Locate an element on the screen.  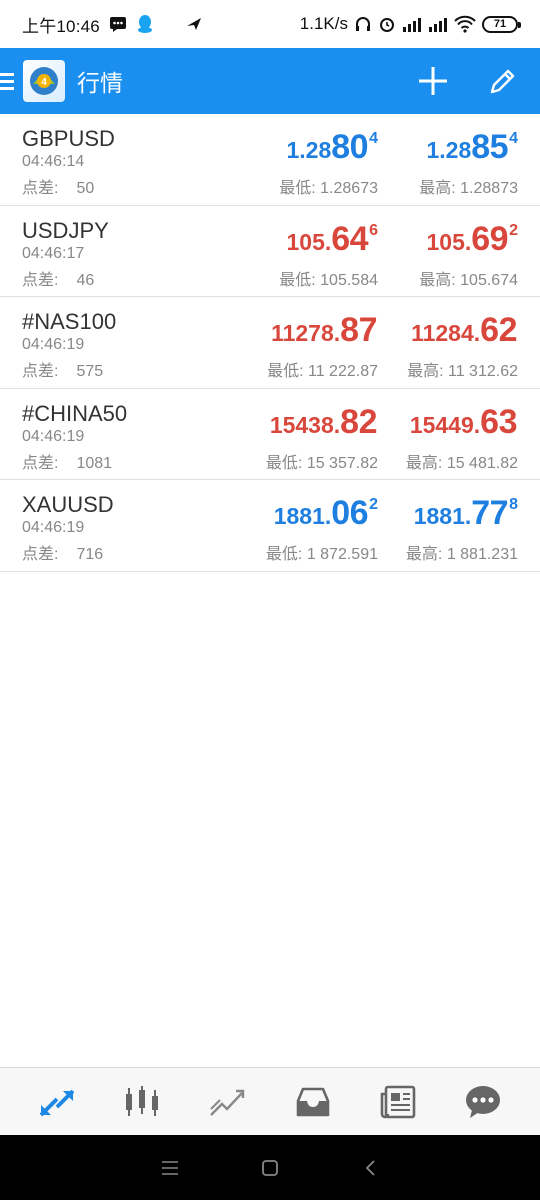
app-logo: 4 is located at coordinates (44, 81).